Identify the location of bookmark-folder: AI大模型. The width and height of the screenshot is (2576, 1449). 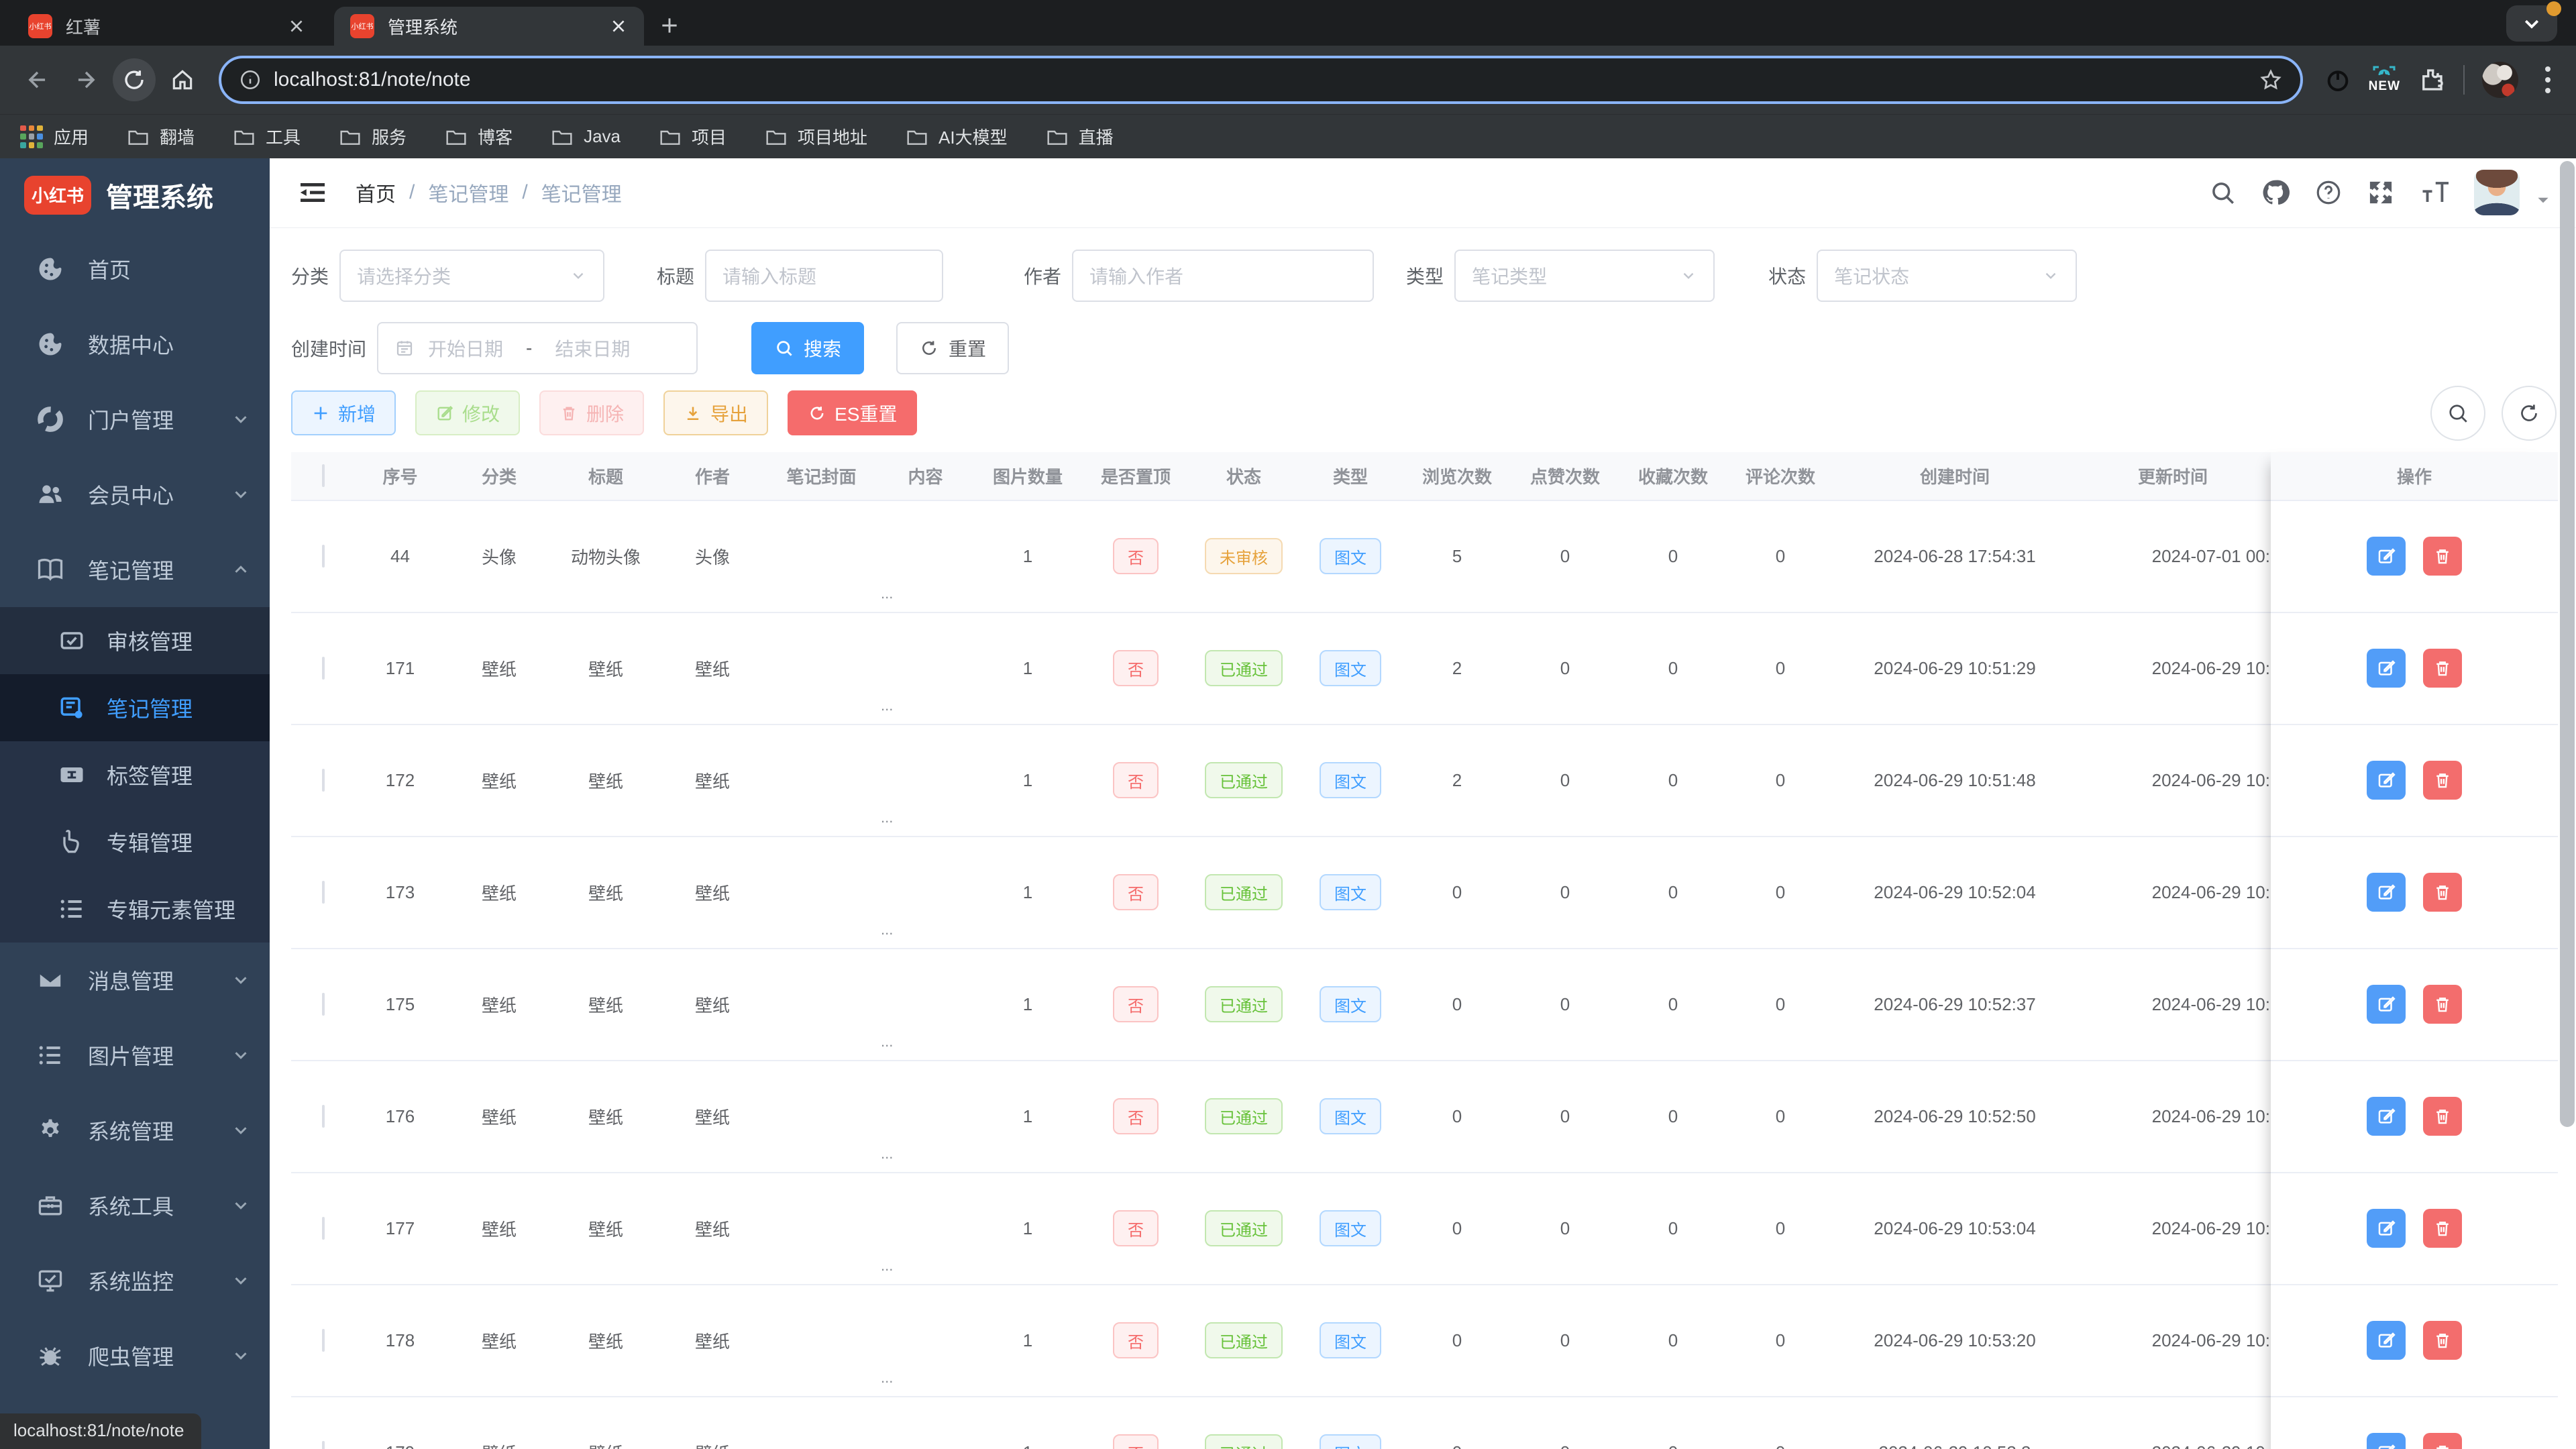
(957, 136).